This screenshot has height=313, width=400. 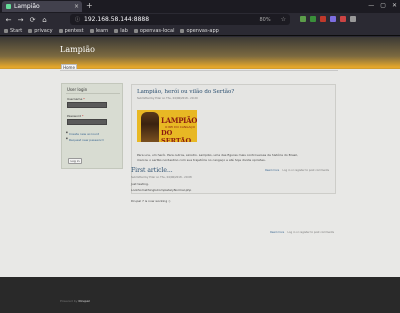 I want to click on minimize-icon: —, so click(x=371, y=6).